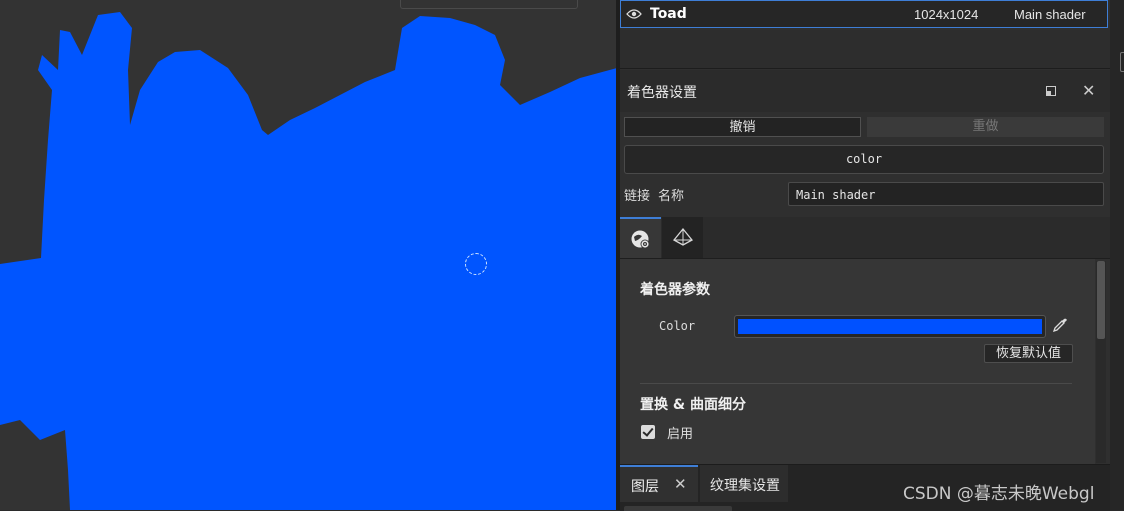  Describe the element at coordinates (1088, 90) in the screenshot. I see `close-icon: ✕` at that location.